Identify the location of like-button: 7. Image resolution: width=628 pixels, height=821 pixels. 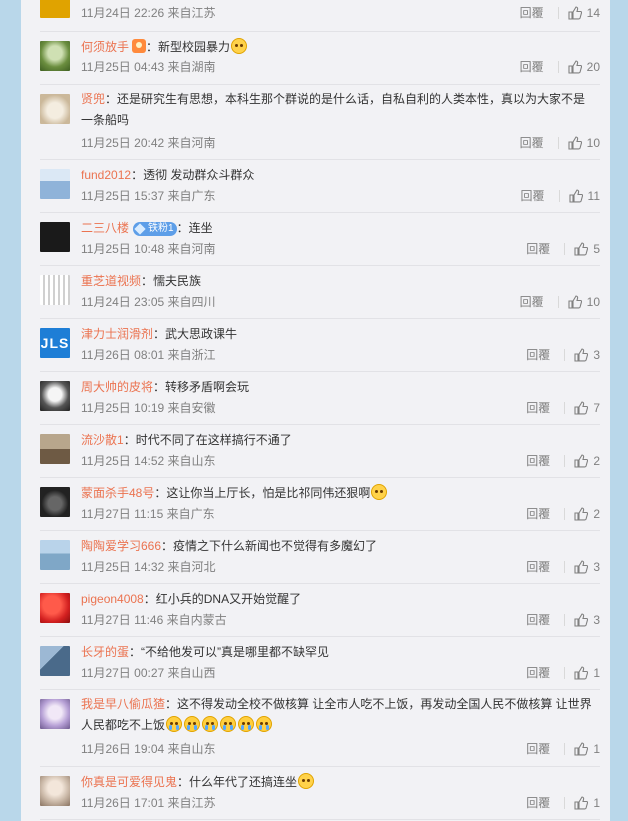
(587, 408).